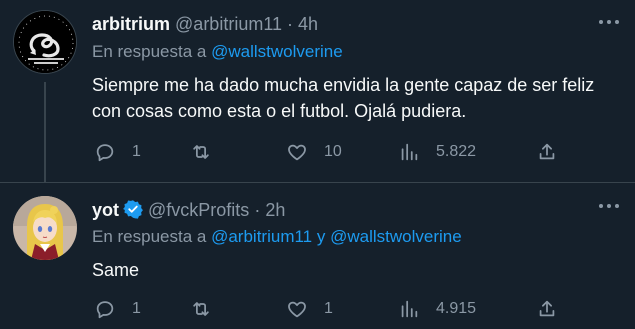 The image size is (635, 329). I want to click on view-count: 4.915, so click(456, 308).